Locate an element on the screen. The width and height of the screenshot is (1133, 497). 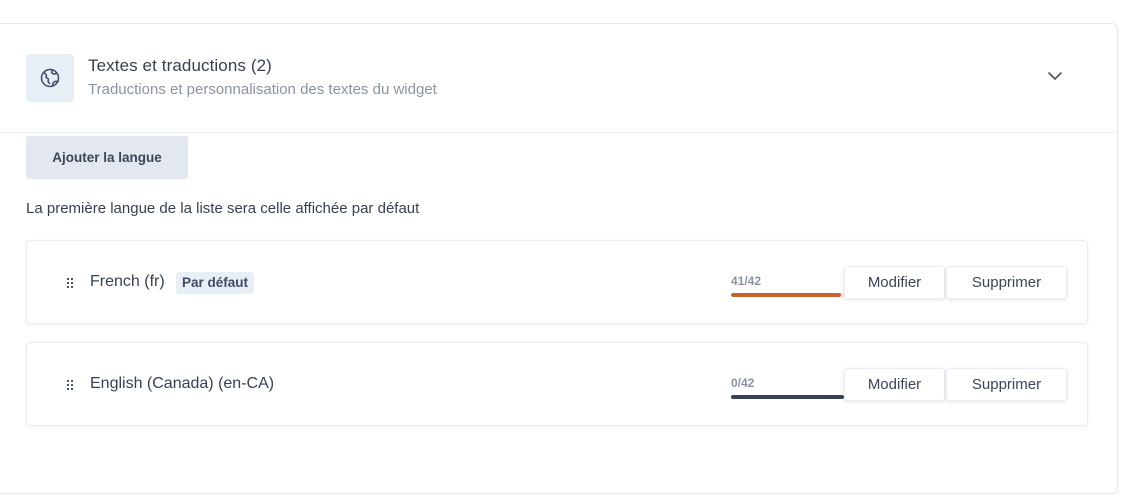
progress-label: 41/42 is located at coordinates (746, 281).